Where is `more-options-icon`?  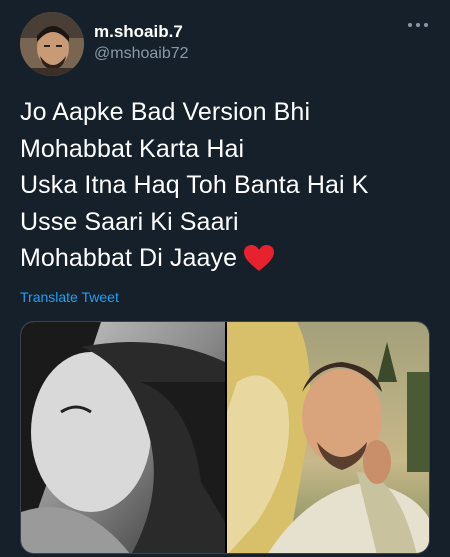 more-options-icon is located at coordinates (418, 25).